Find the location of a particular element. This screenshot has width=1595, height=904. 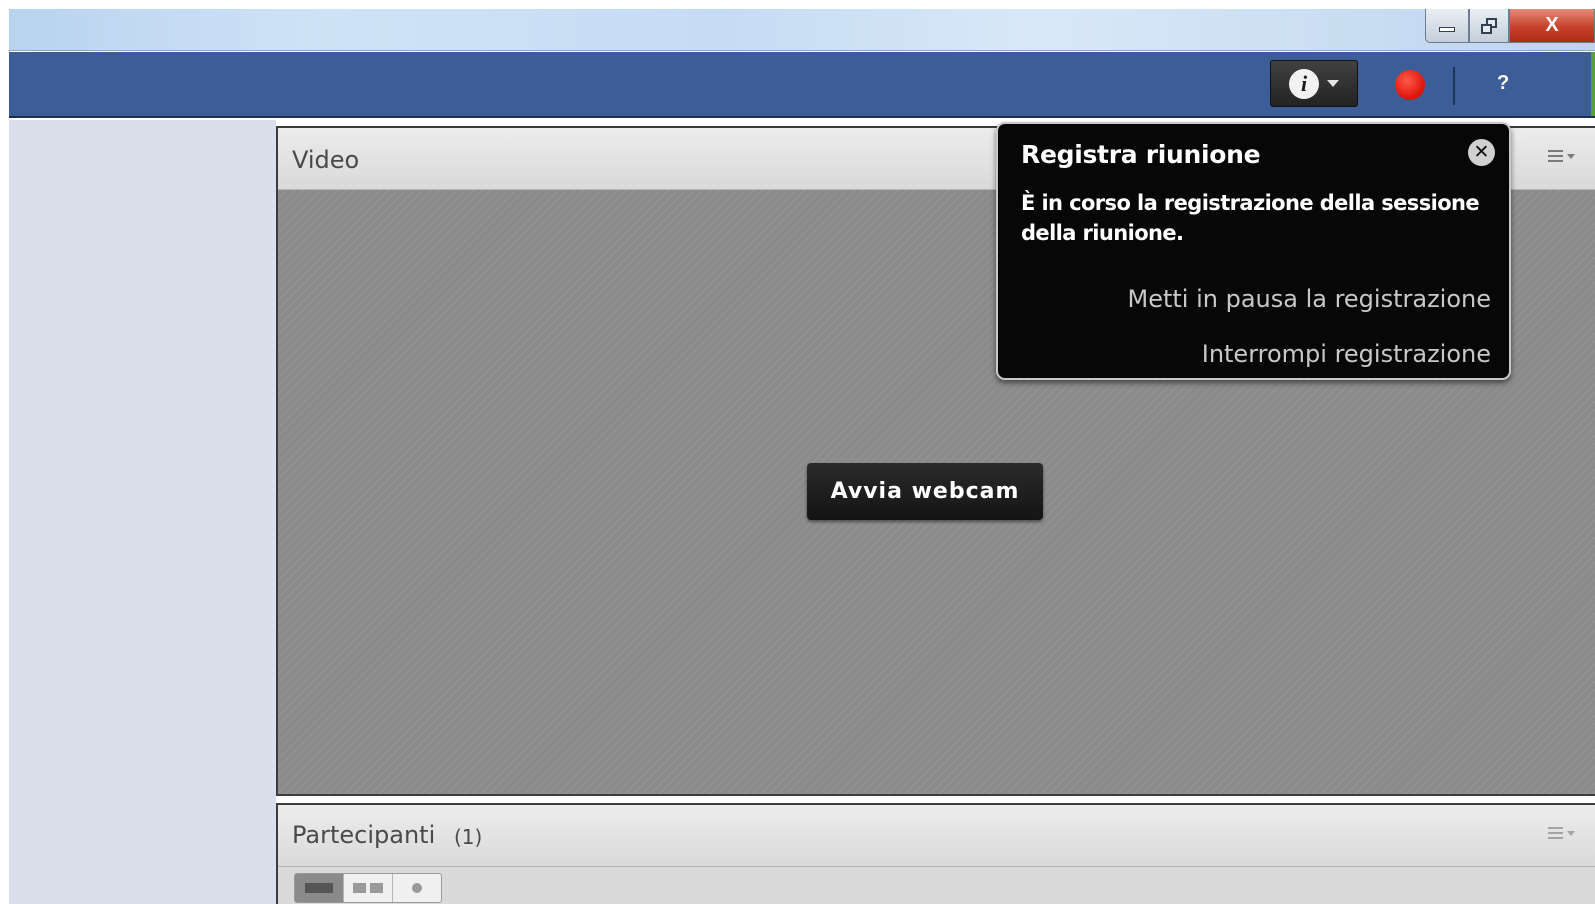

minimize-icon is located at coordinates (1447, 29).